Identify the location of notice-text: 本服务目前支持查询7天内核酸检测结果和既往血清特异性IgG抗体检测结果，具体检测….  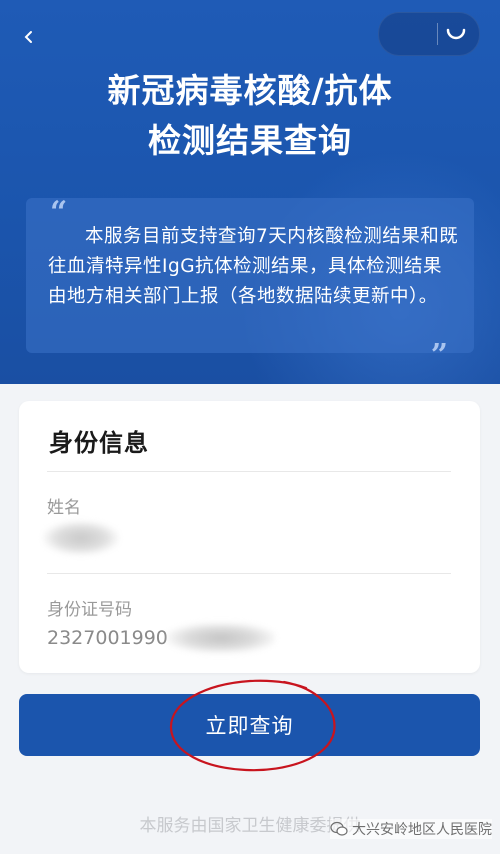
(253, 266).